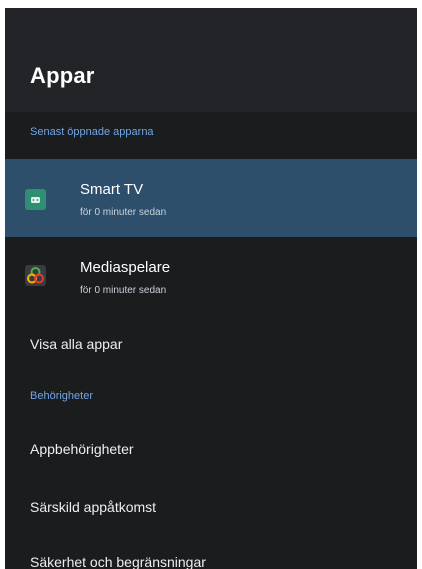  I want to click on security-restrictions-item: Säkerhet och begränsningar, so click(118, 561).